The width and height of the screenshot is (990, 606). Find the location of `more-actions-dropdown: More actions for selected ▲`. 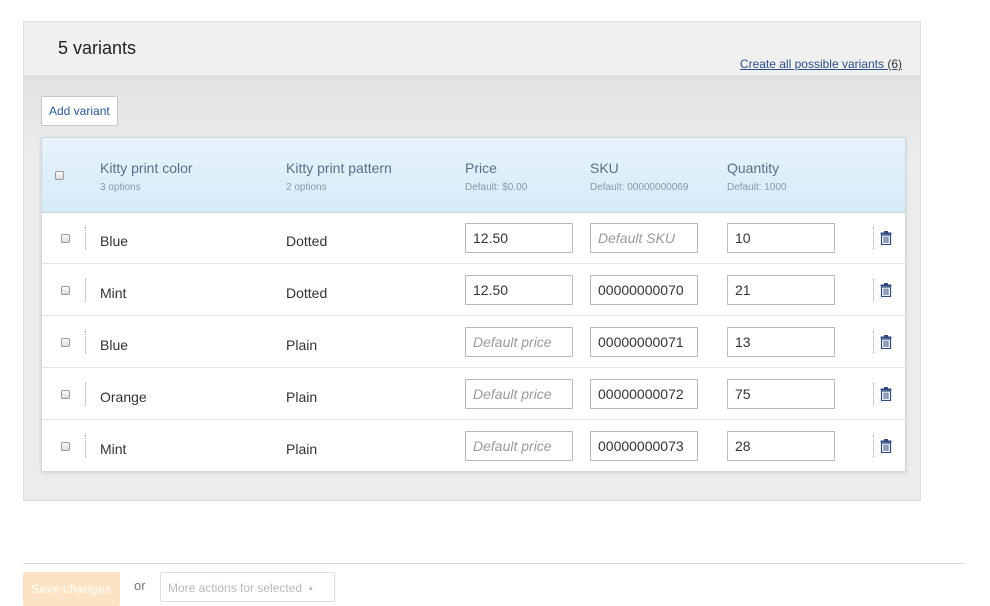

more-actions-dropdown: More actions for selected ▲ is located at coordinates (247, 587).